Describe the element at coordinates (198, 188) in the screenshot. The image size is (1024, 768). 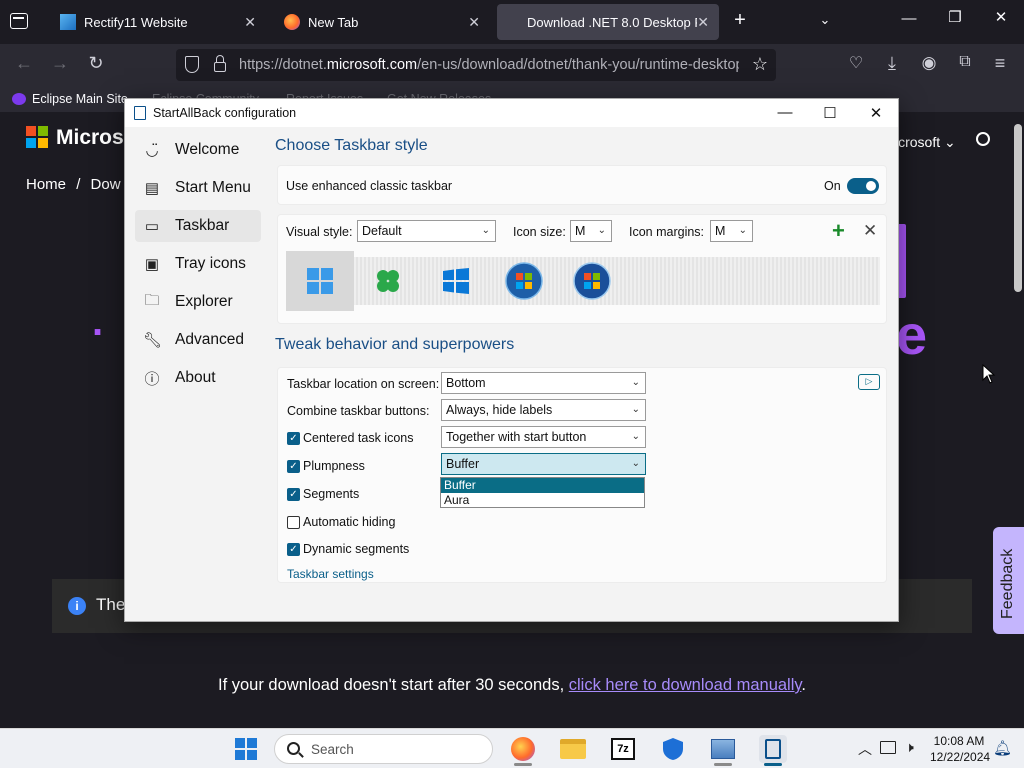
I see `sidebar-item-start-menu: ▤ Start Menu` at that location.